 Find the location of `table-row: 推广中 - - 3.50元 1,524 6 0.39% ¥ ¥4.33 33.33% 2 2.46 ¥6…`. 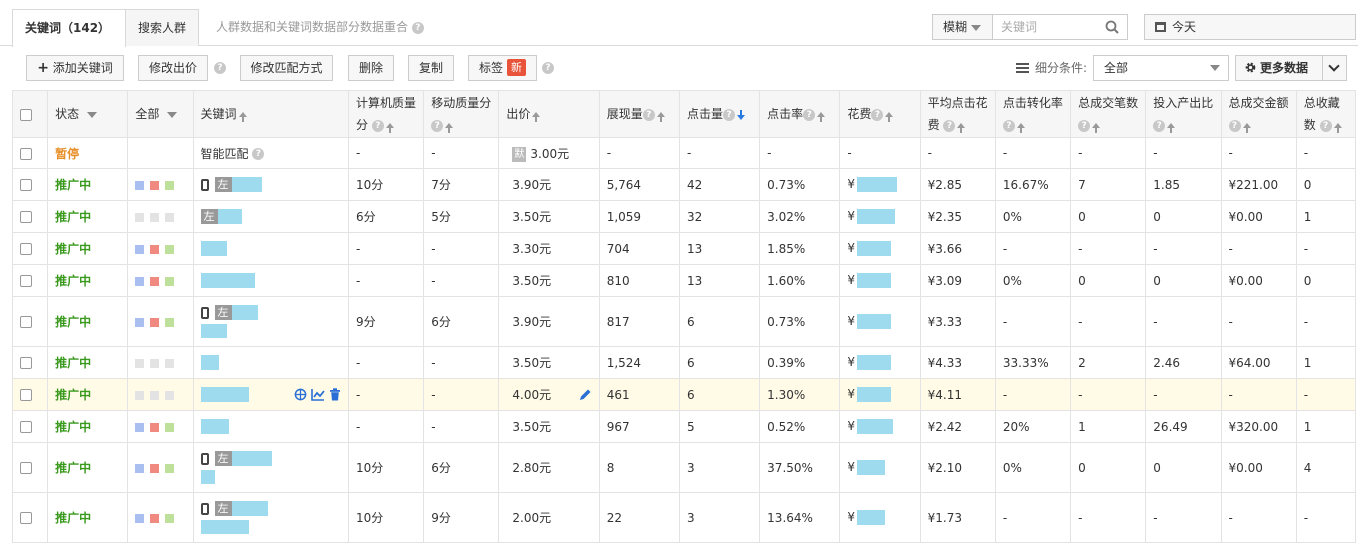

table-row: 推广中 - - 3.50元 1,524 6 0.39% ¥ ¥4.33 33.33% 2 2.46 ¥6… is located at coordinates (684, 362).